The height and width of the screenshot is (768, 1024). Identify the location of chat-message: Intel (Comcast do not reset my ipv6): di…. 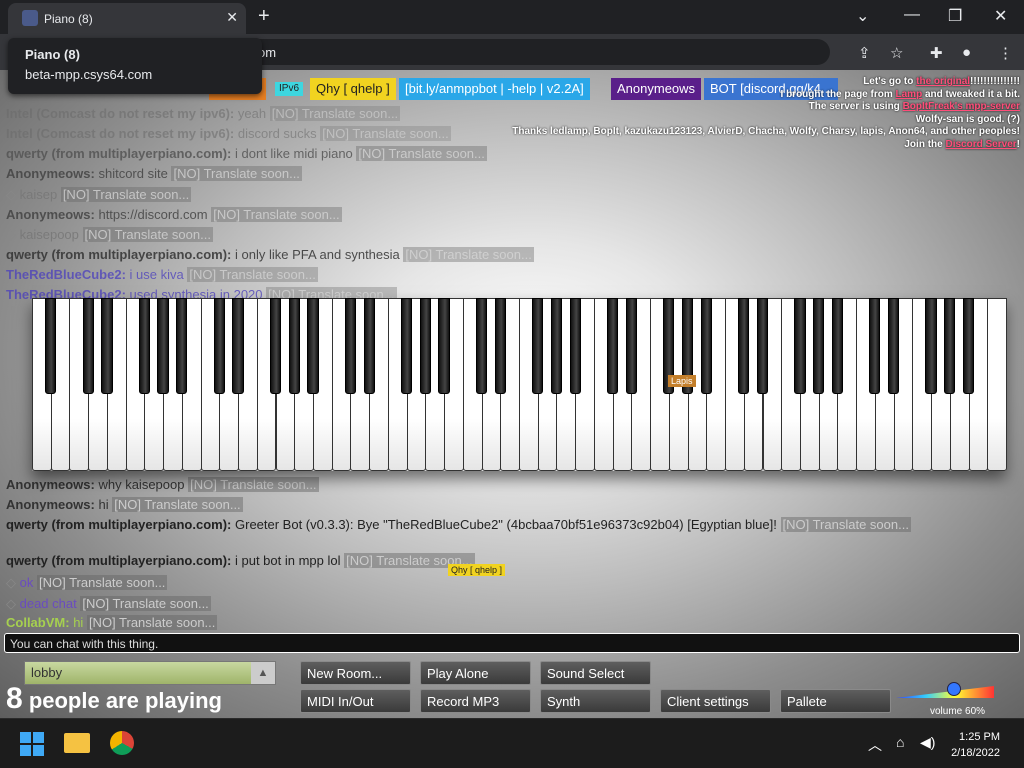
(228, 133).